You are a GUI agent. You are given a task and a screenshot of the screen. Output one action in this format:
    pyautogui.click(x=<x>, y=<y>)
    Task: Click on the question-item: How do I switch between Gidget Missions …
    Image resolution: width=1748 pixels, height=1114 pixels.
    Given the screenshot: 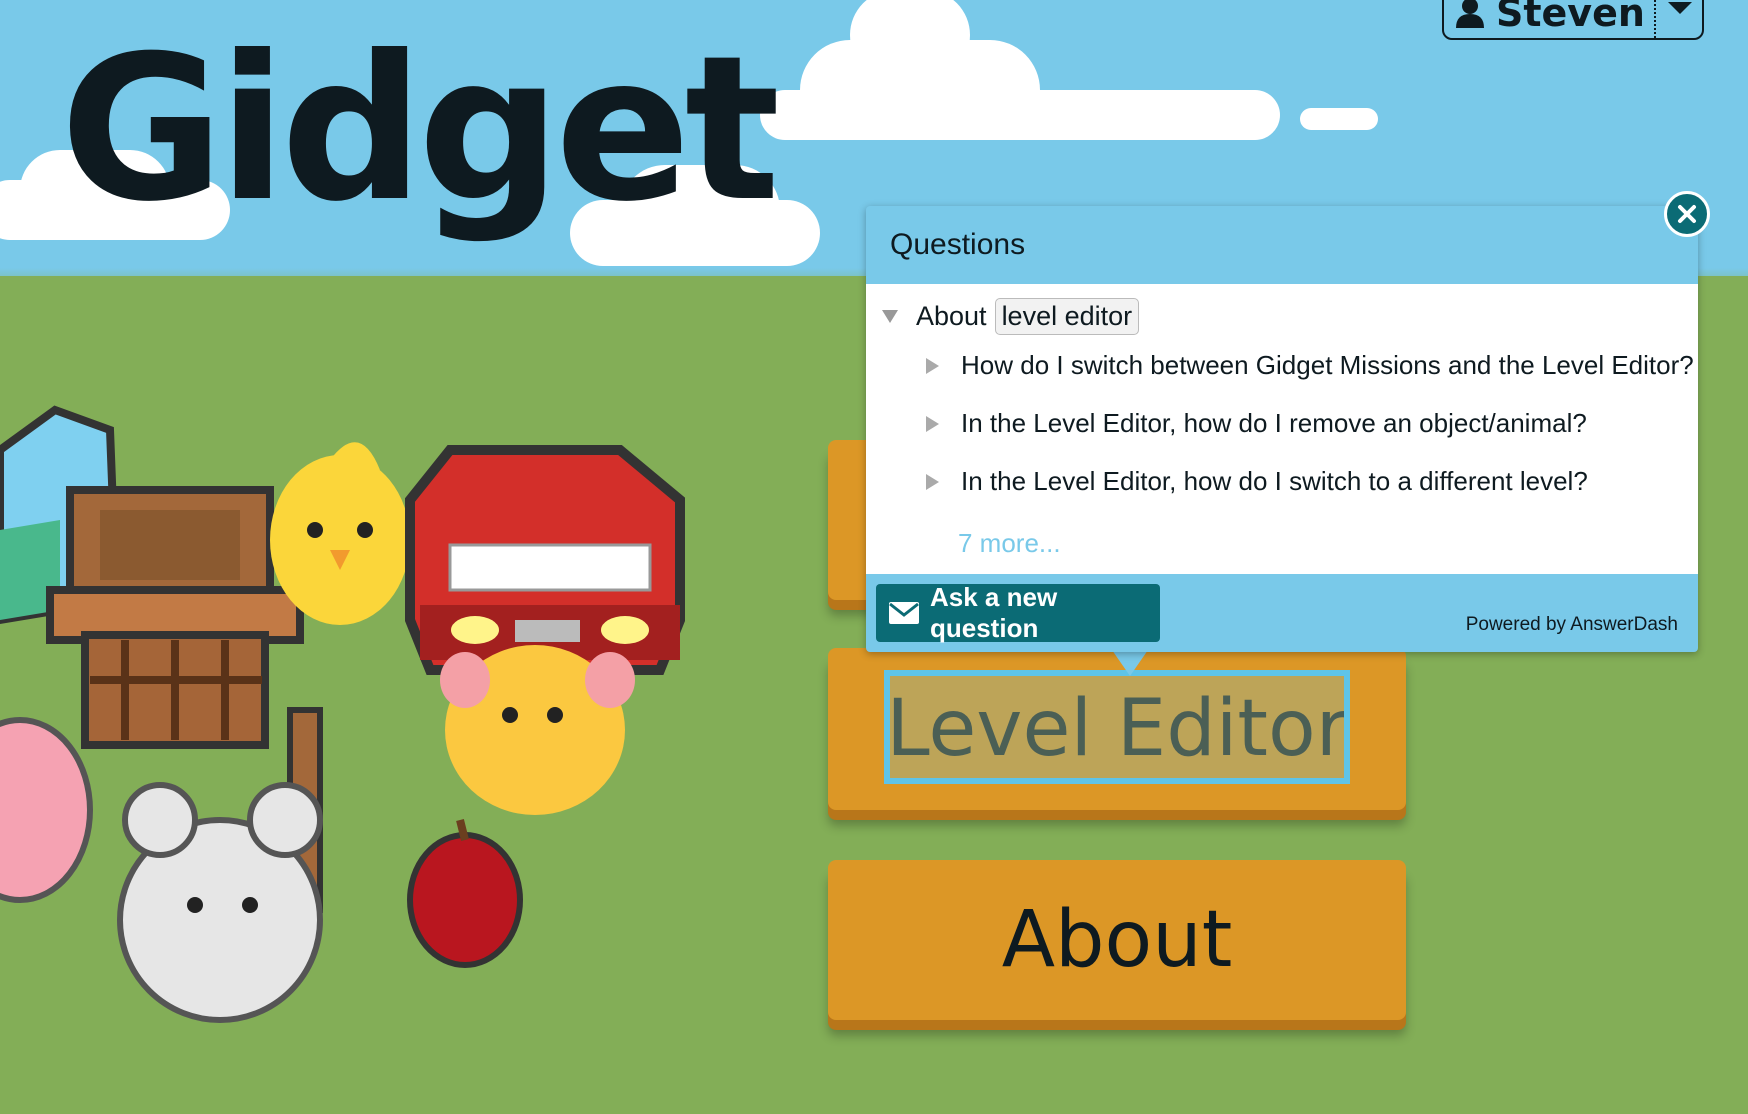 What is the action you would take?
    pyautogui.click(x=1310, y=365)
    